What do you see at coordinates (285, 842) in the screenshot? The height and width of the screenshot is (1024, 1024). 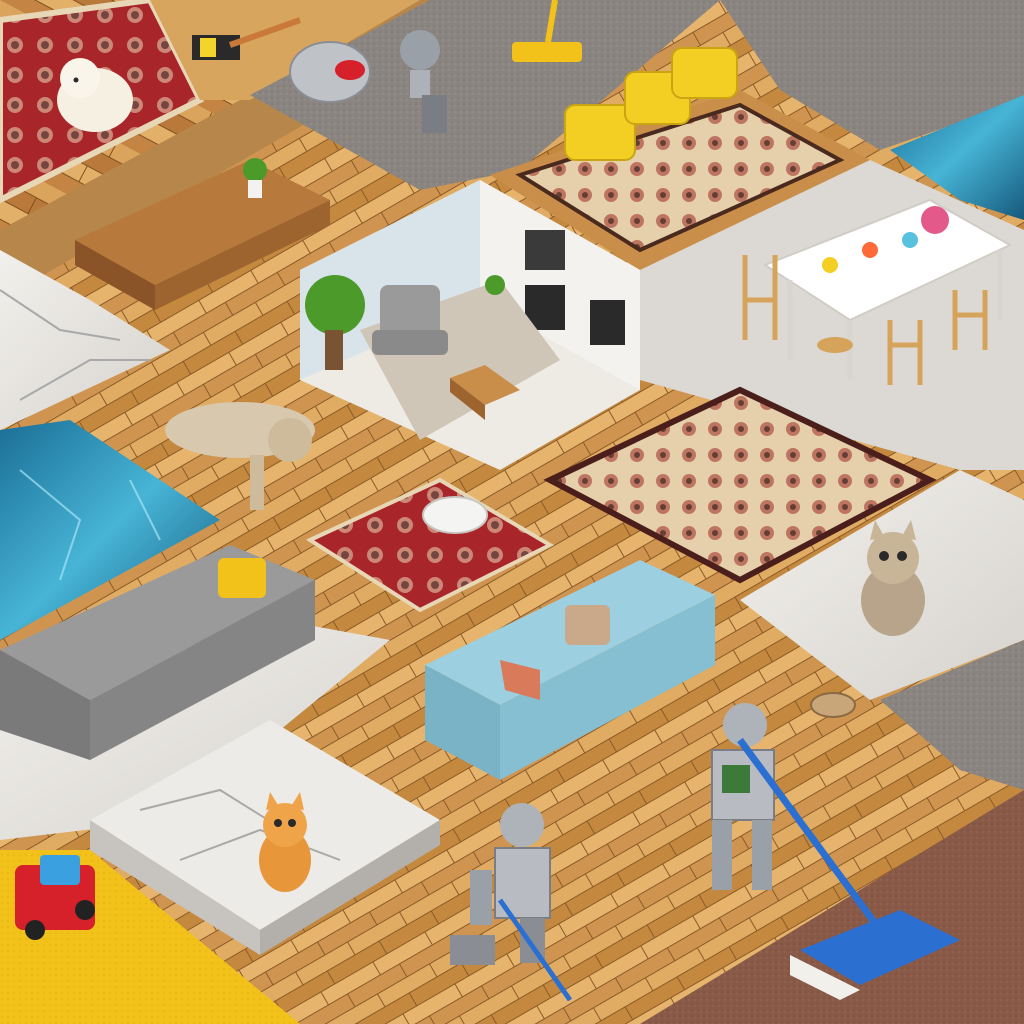 I see `cat-icon` at bounding box center [285, 842].